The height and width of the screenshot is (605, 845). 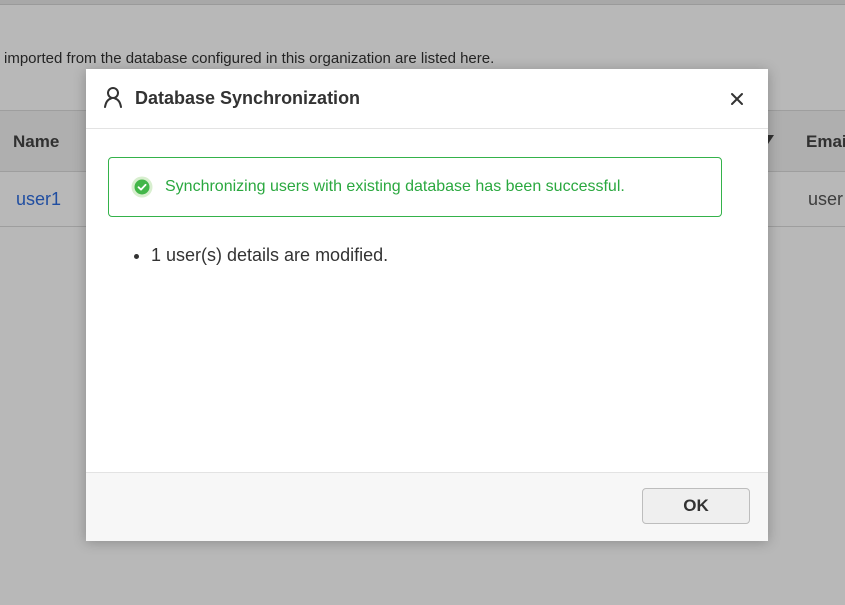 What do you see at coordinates (696, 506) in the screenshot?
I see `ok-button: OK` at bounding box center [696, 506].